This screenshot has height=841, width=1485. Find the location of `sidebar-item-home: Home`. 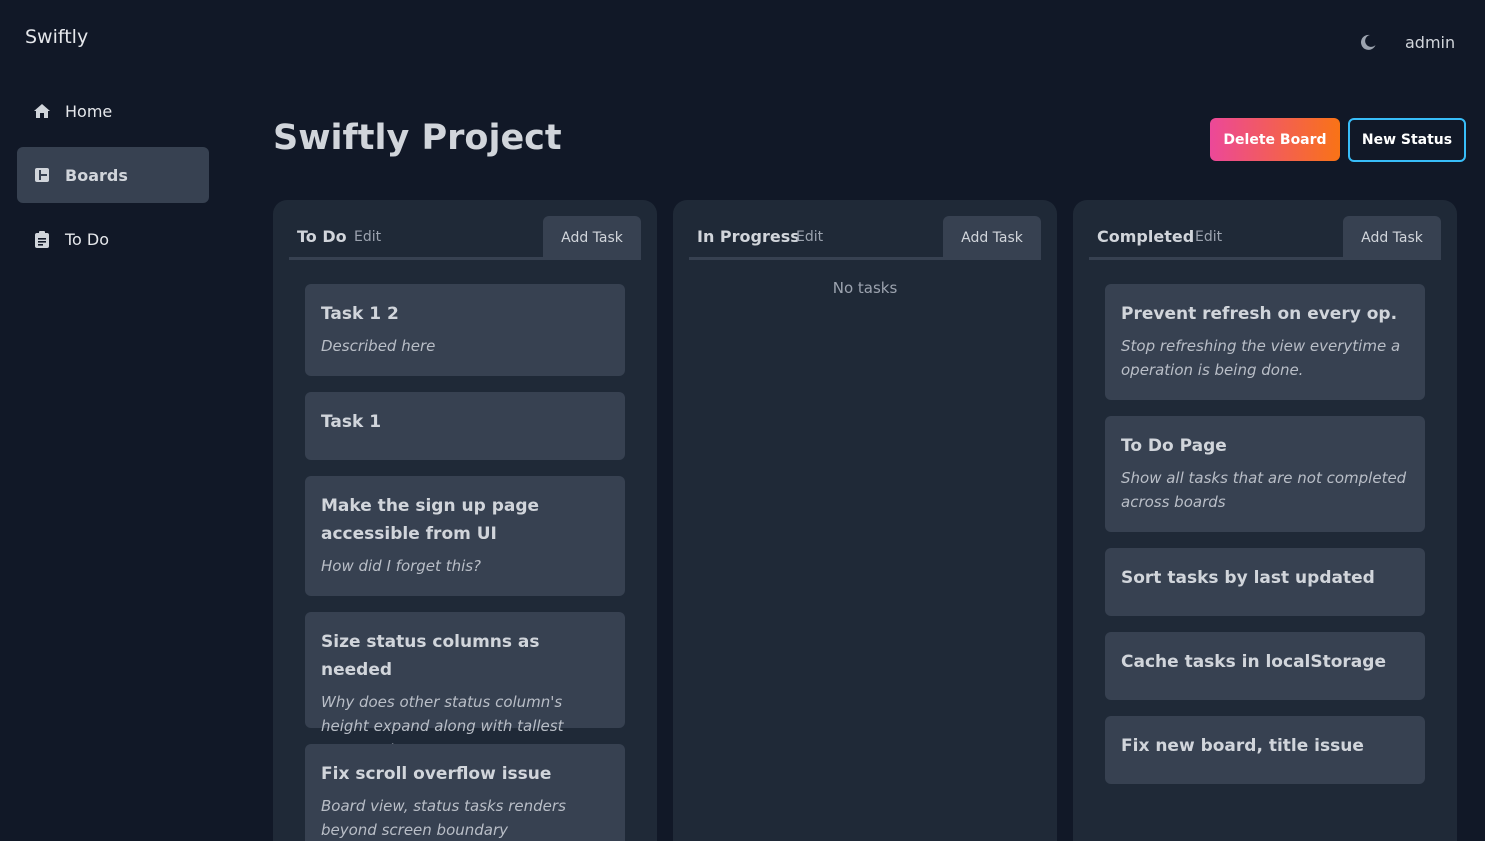

sidebar-item-home: Home is located at coordinates (113, 111).